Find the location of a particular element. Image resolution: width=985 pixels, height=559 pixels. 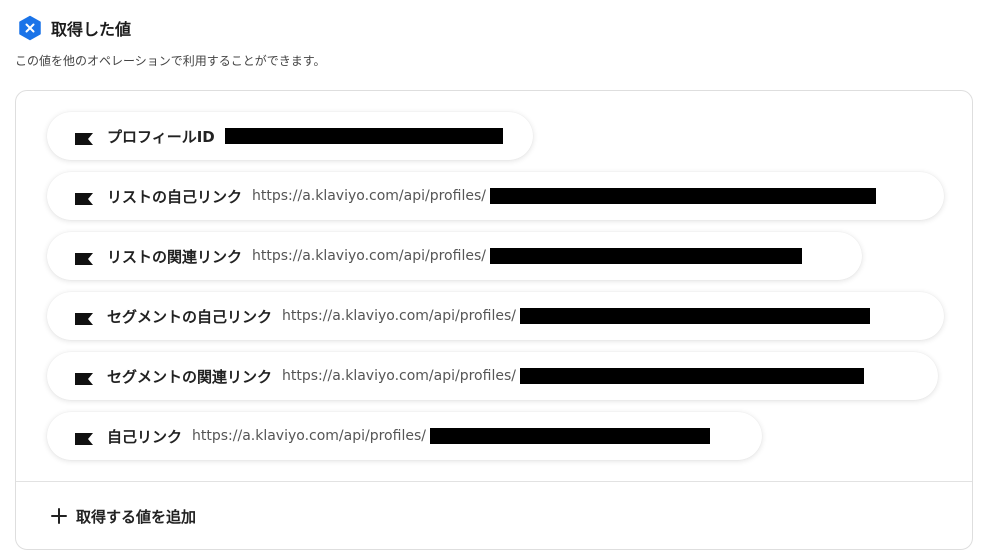

value-pill-label: セグメントの関連リンク is located at coordinates (190, 376).